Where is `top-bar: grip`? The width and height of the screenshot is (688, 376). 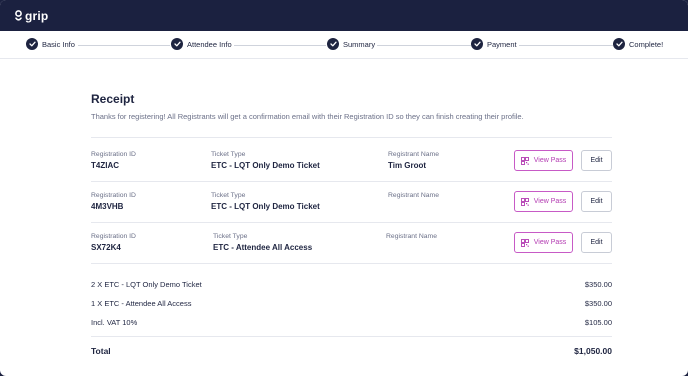 top-bar: grip is located at coordinates (344, 15).